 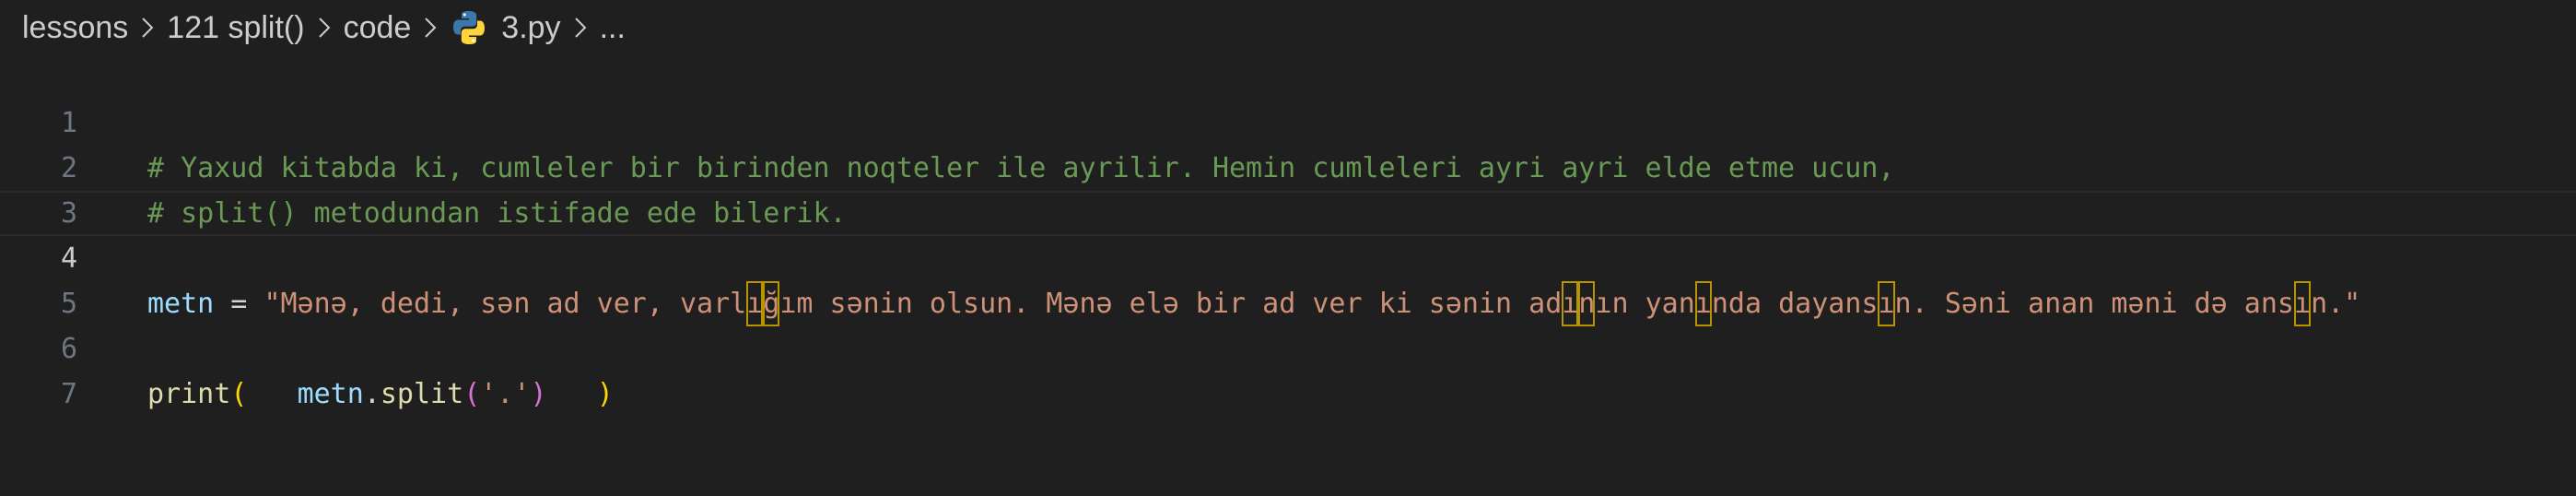 What do you see at coordinates (235, 28) in the screenshot?
I see `breadcrumb-item-split: 121 split()` at bounding box center [235, 28].